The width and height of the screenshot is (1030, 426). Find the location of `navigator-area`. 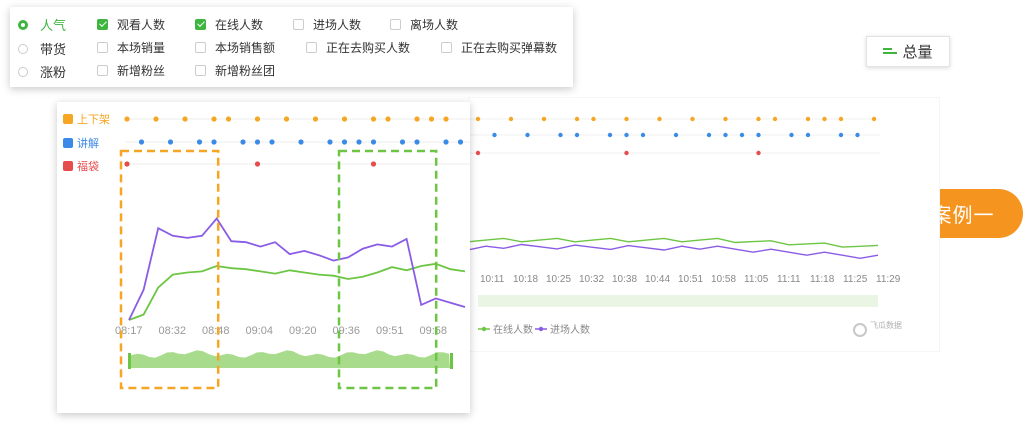

navigator-area is located at coordinates (290, 359).